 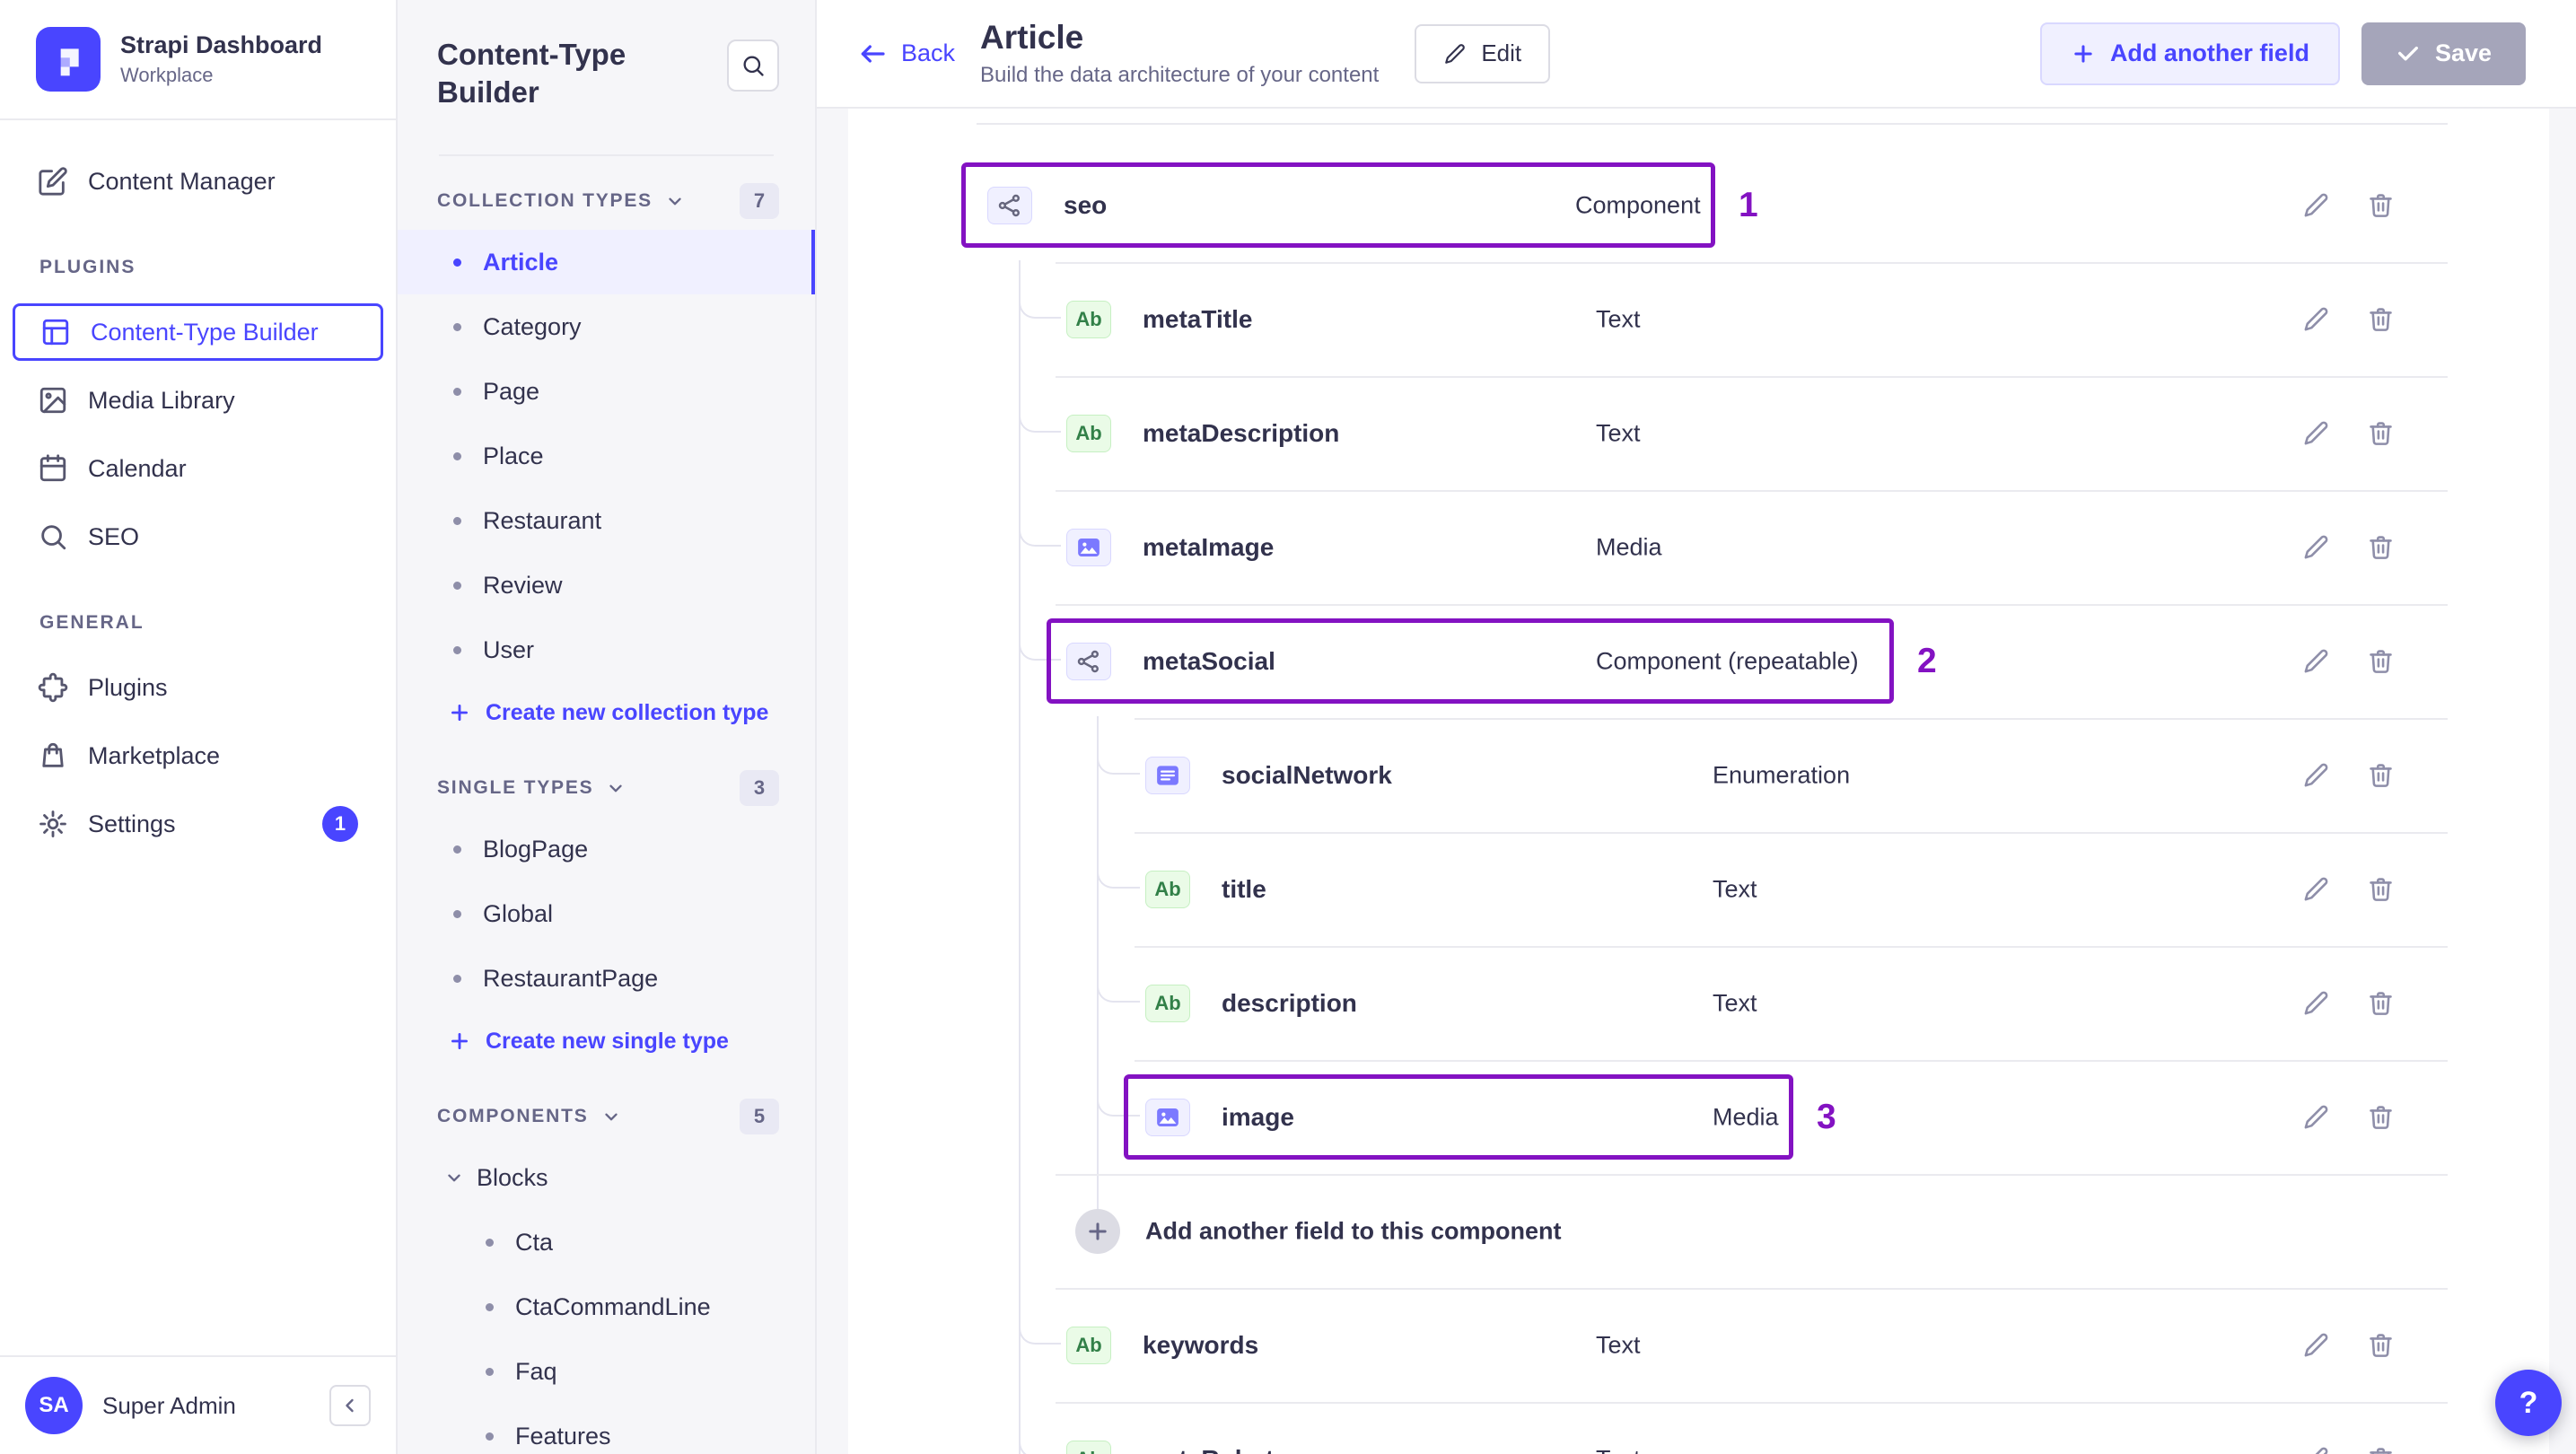 I want to click on subnav-item-label: Page, so click(x=512, y=391).